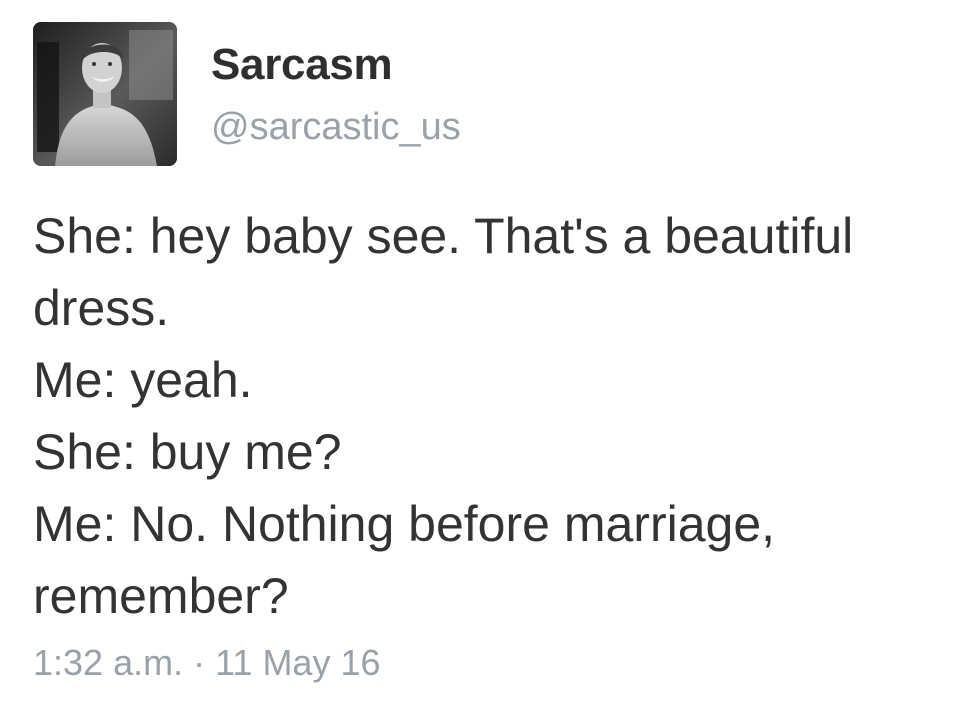 The width and height of the screenshot is (960, 712). I want to click on avatar-photo, so click(105, 94).